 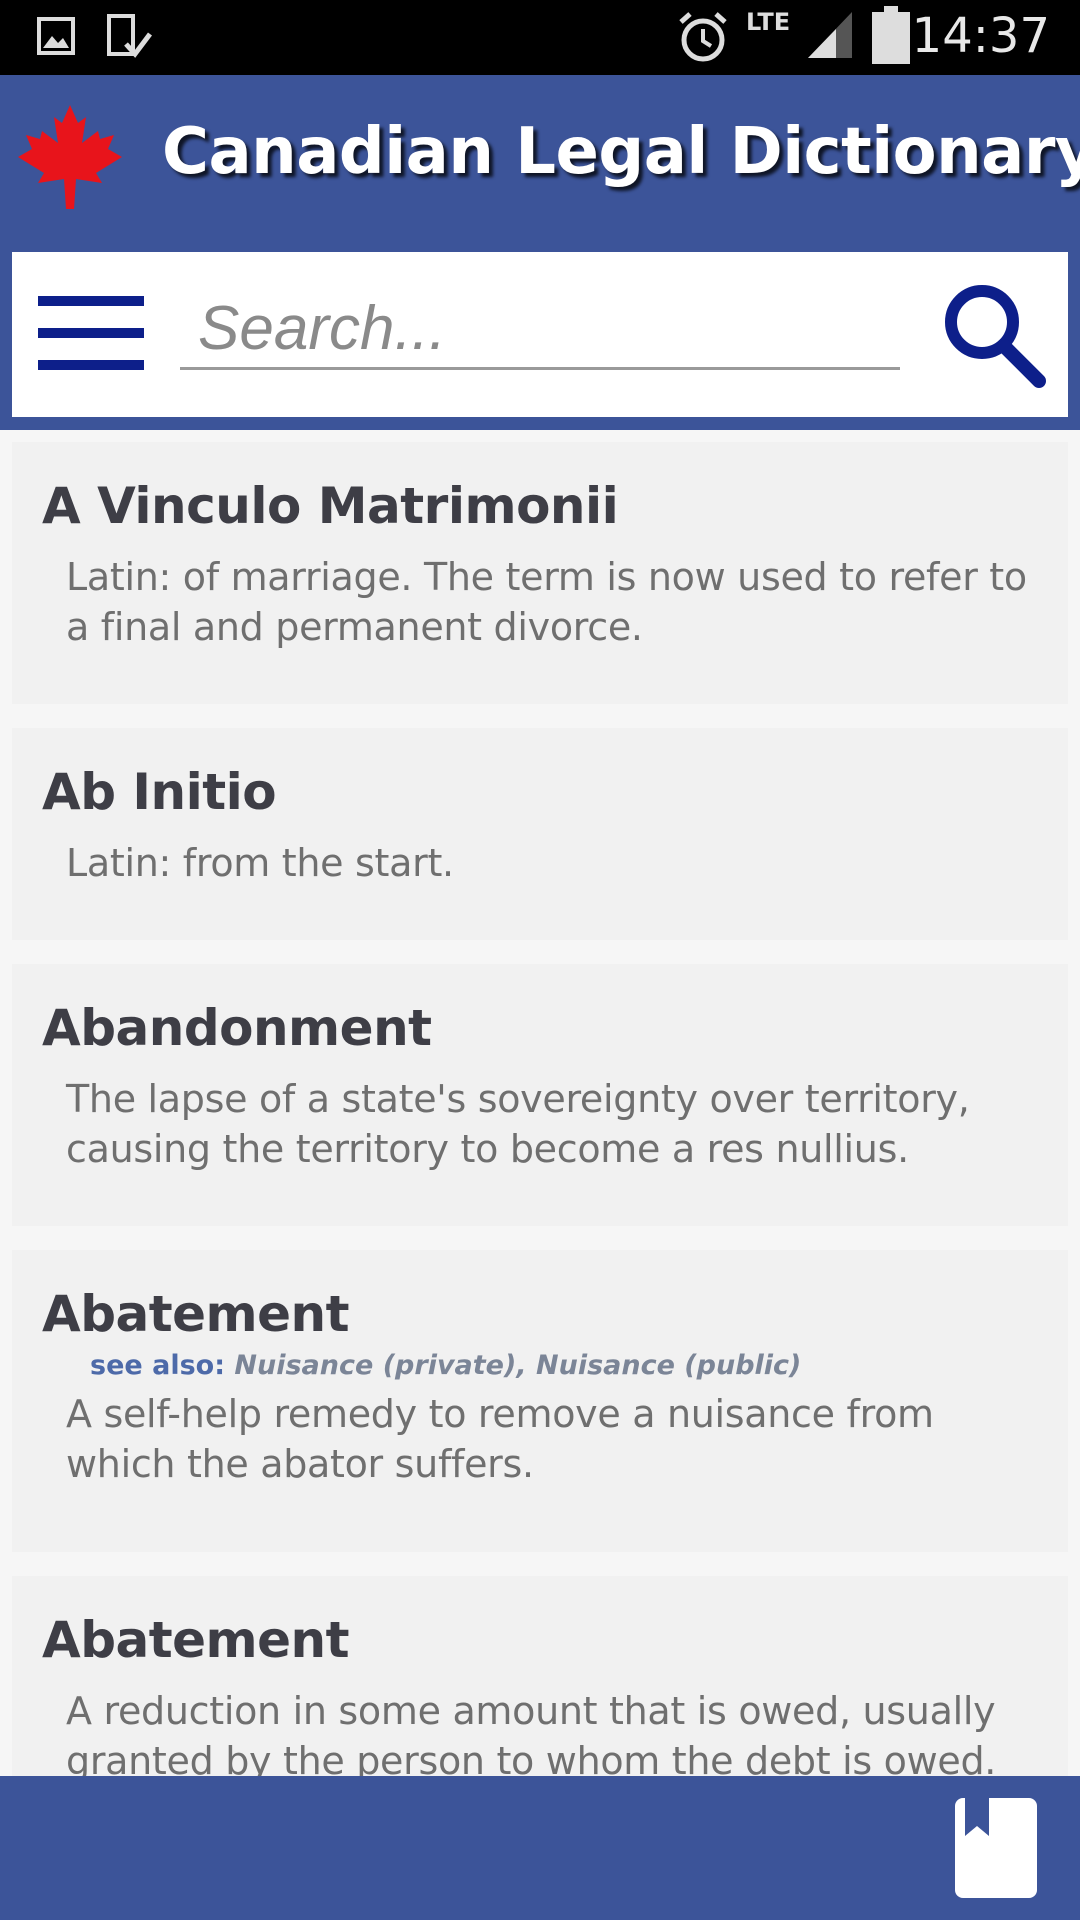 What do you see at coordinates (995, 336) in the screenshot?
I see `search-icon` at bounding box center [995, 336].